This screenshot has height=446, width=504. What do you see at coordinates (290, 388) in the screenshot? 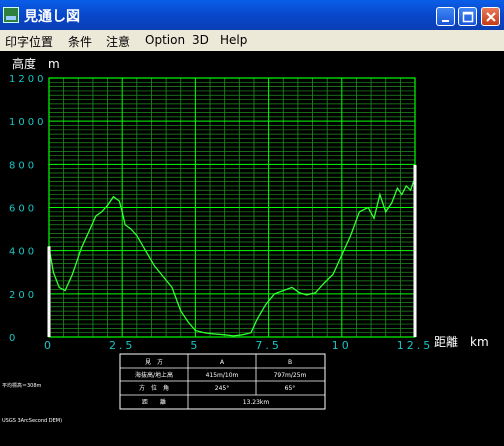
I see `table-azimuth-b: 65°` at bounding box center [290, 388].